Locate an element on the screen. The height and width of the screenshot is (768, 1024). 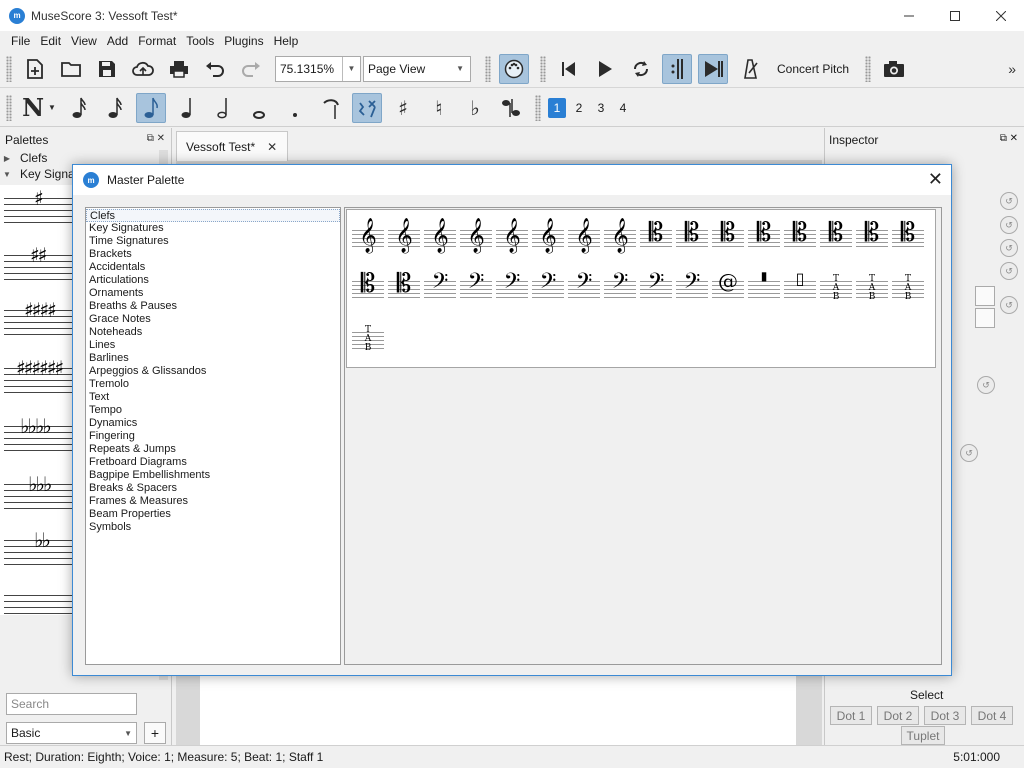
category-item: Tempo is located at coordinates (213, 410).